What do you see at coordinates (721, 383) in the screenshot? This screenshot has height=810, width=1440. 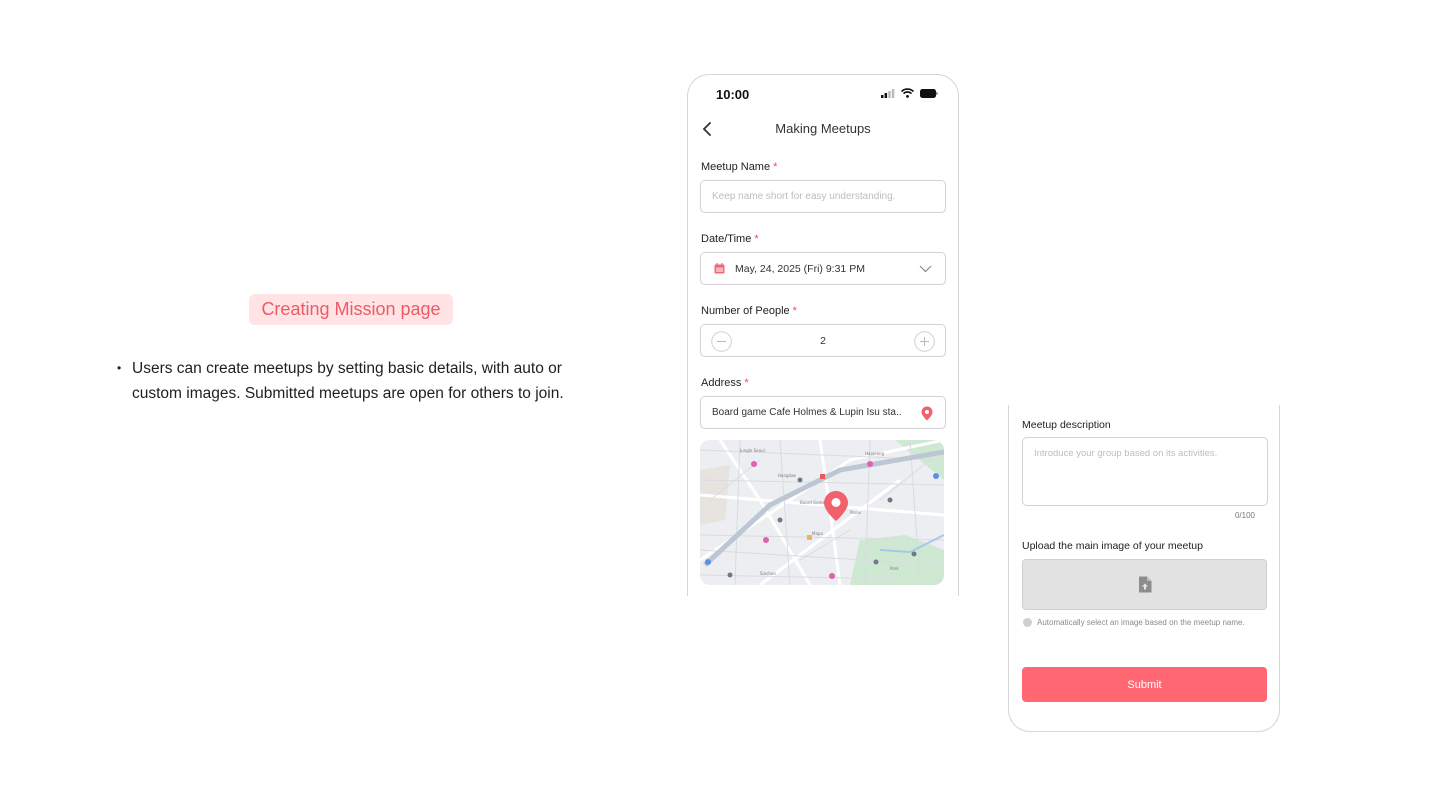 I see `address-label-text: Address` at bounding box center [721, 383].